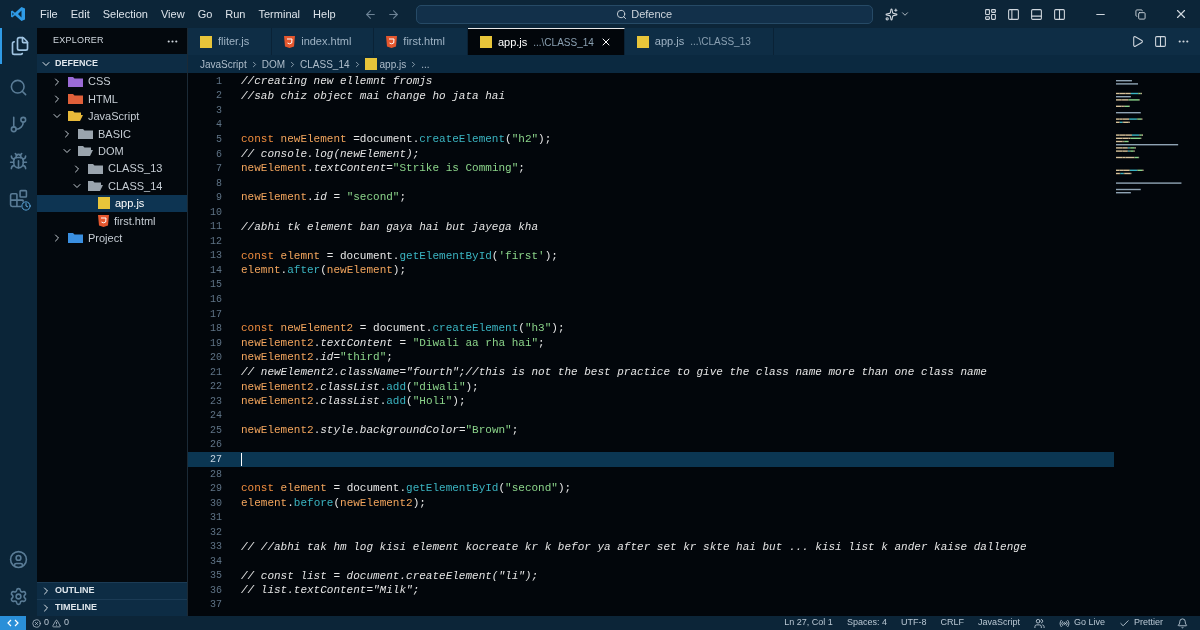 This screenshot has width=1200, height=630. What do you see at coordinates (998, 623) in the screenshot?
I see `status-item: JavaScript` at bounding box center [998, 623].